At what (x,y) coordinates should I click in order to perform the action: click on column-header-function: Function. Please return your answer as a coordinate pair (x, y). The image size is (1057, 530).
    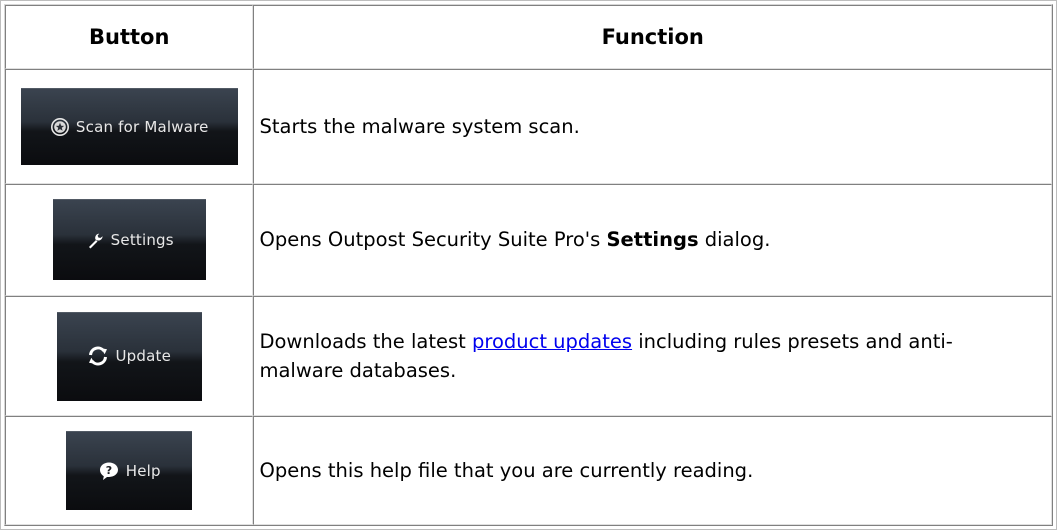
    Looking at the image, I should click on (652, 37).